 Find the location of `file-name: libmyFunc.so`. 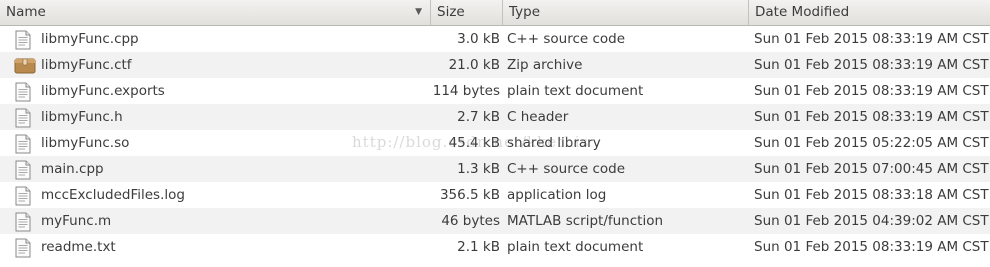

file-name: libmyFunc.so is located at coordinates (85, 143).